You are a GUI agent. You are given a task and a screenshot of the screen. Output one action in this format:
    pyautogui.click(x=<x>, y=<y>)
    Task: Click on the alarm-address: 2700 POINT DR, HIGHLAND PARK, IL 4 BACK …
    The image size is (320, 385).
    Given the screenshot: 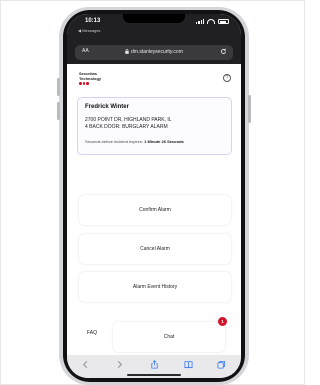 What is the action you would take?
    pyautogui.click(x=155, y=123)
    